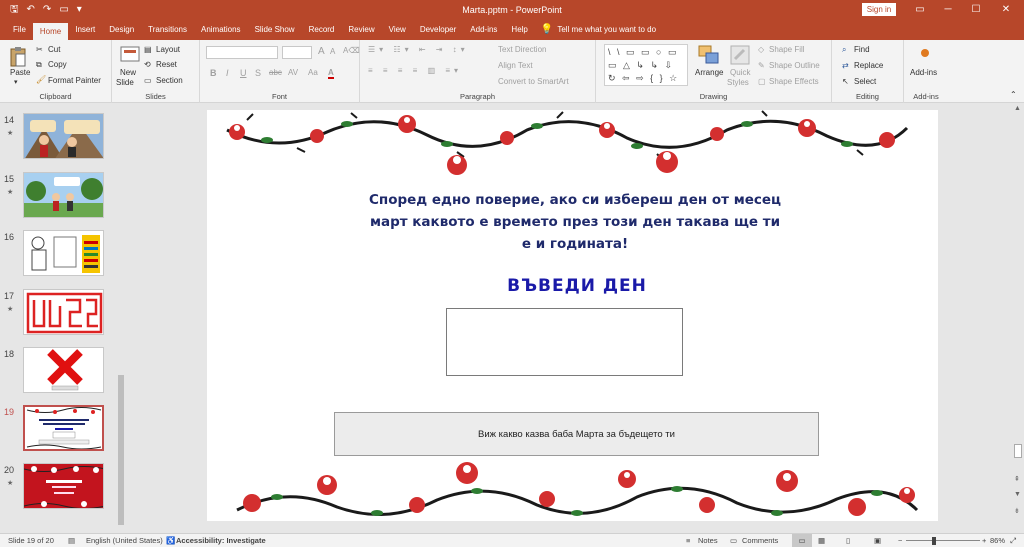  What do you see at coordinates (313, 72) in the screenshot?
I see `change-case-button: Aa` at bounding box center [313, 72].